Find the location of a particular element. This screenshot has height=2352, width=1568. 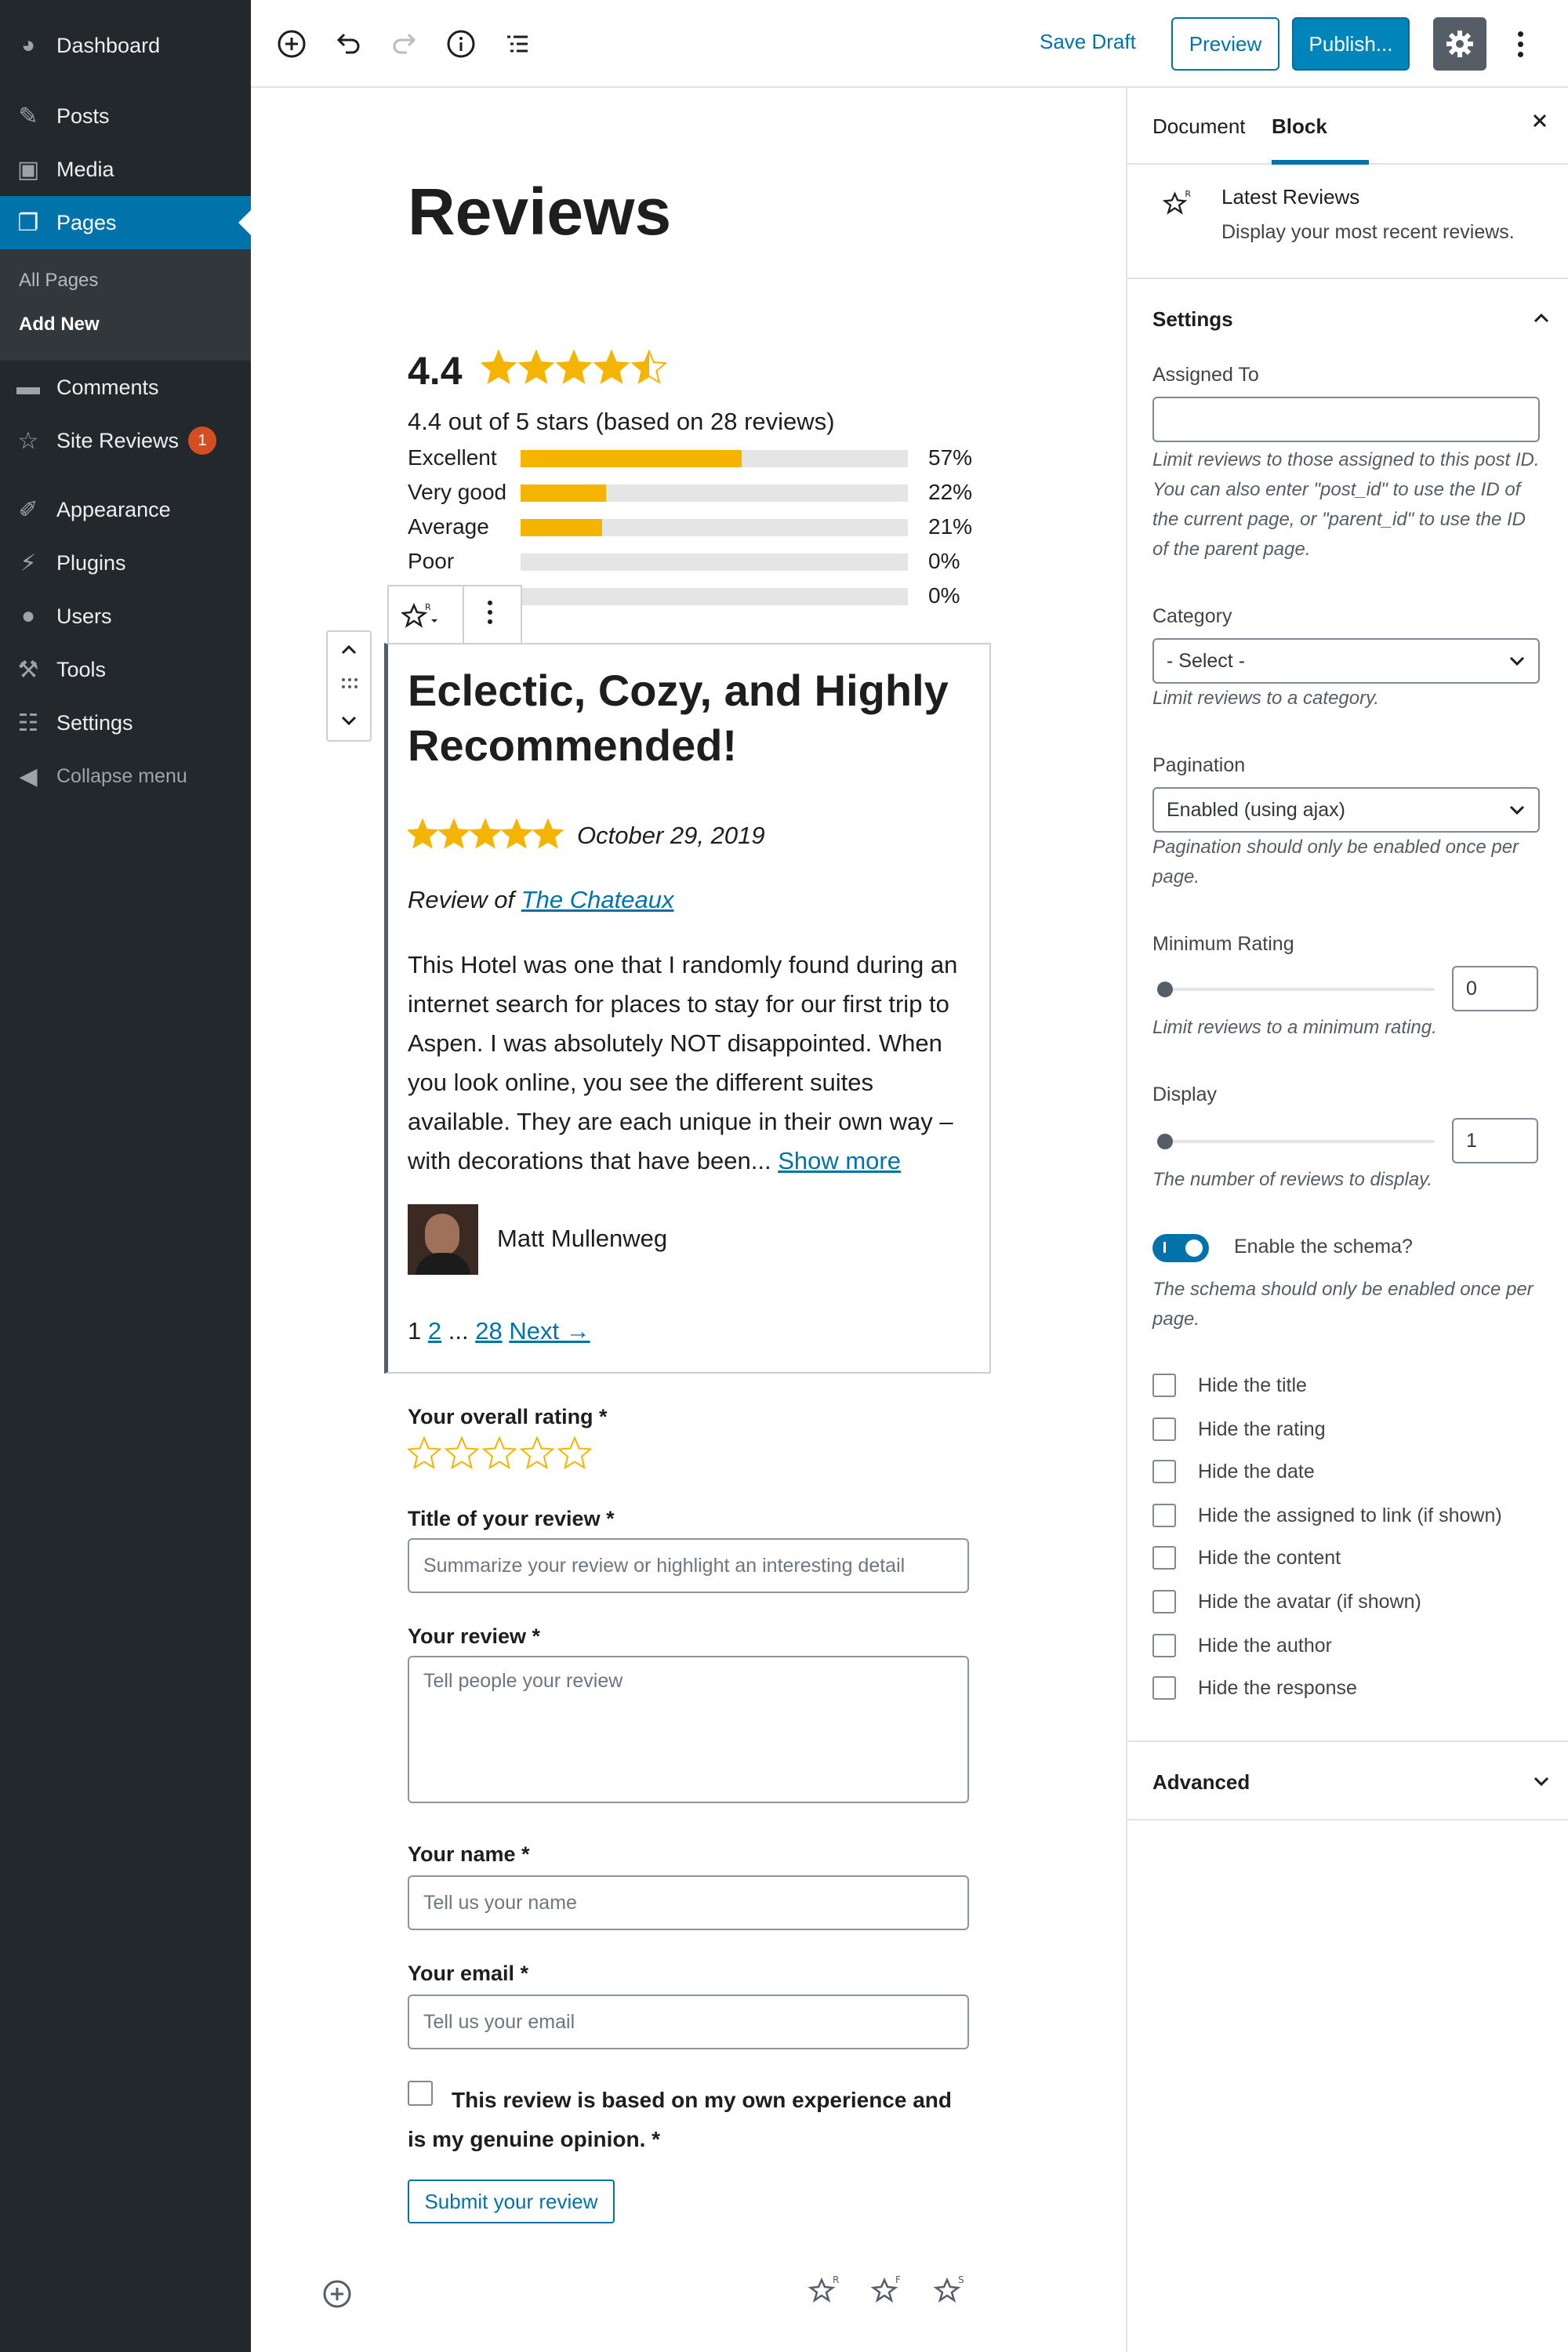

svg-text: F is located at coordinates (898, 2279).